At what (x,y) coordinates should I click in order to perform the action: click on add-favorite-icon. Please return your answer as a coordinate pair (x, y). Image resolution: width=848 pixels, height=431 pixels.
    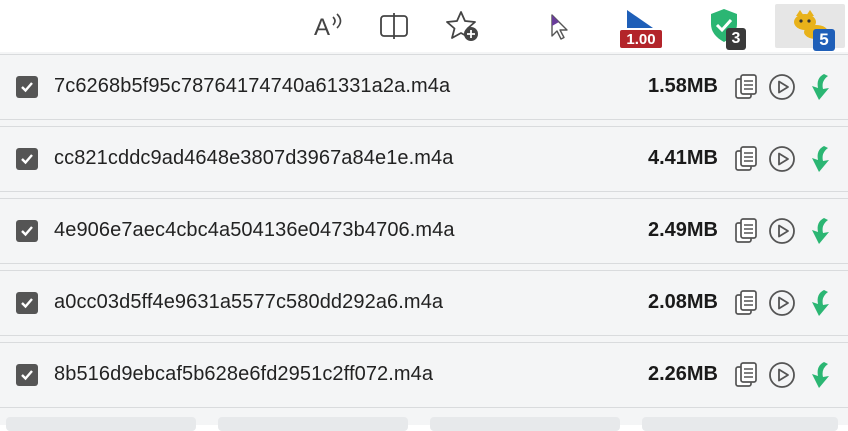
    Looking at the image, I should click on (462, 26).